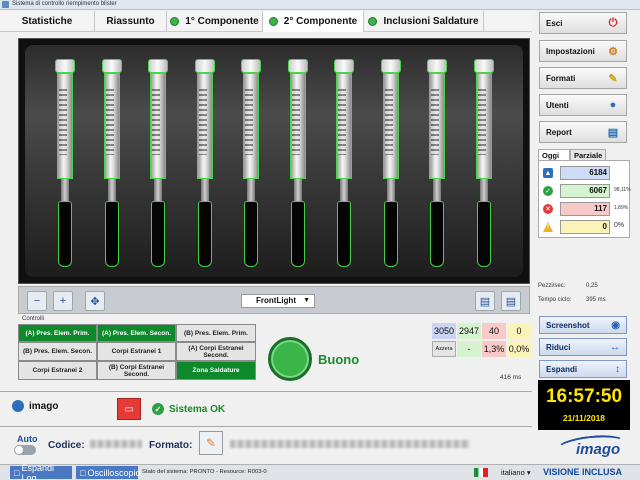  I want to click on save-all-icon: ▤, so click(511, 301).